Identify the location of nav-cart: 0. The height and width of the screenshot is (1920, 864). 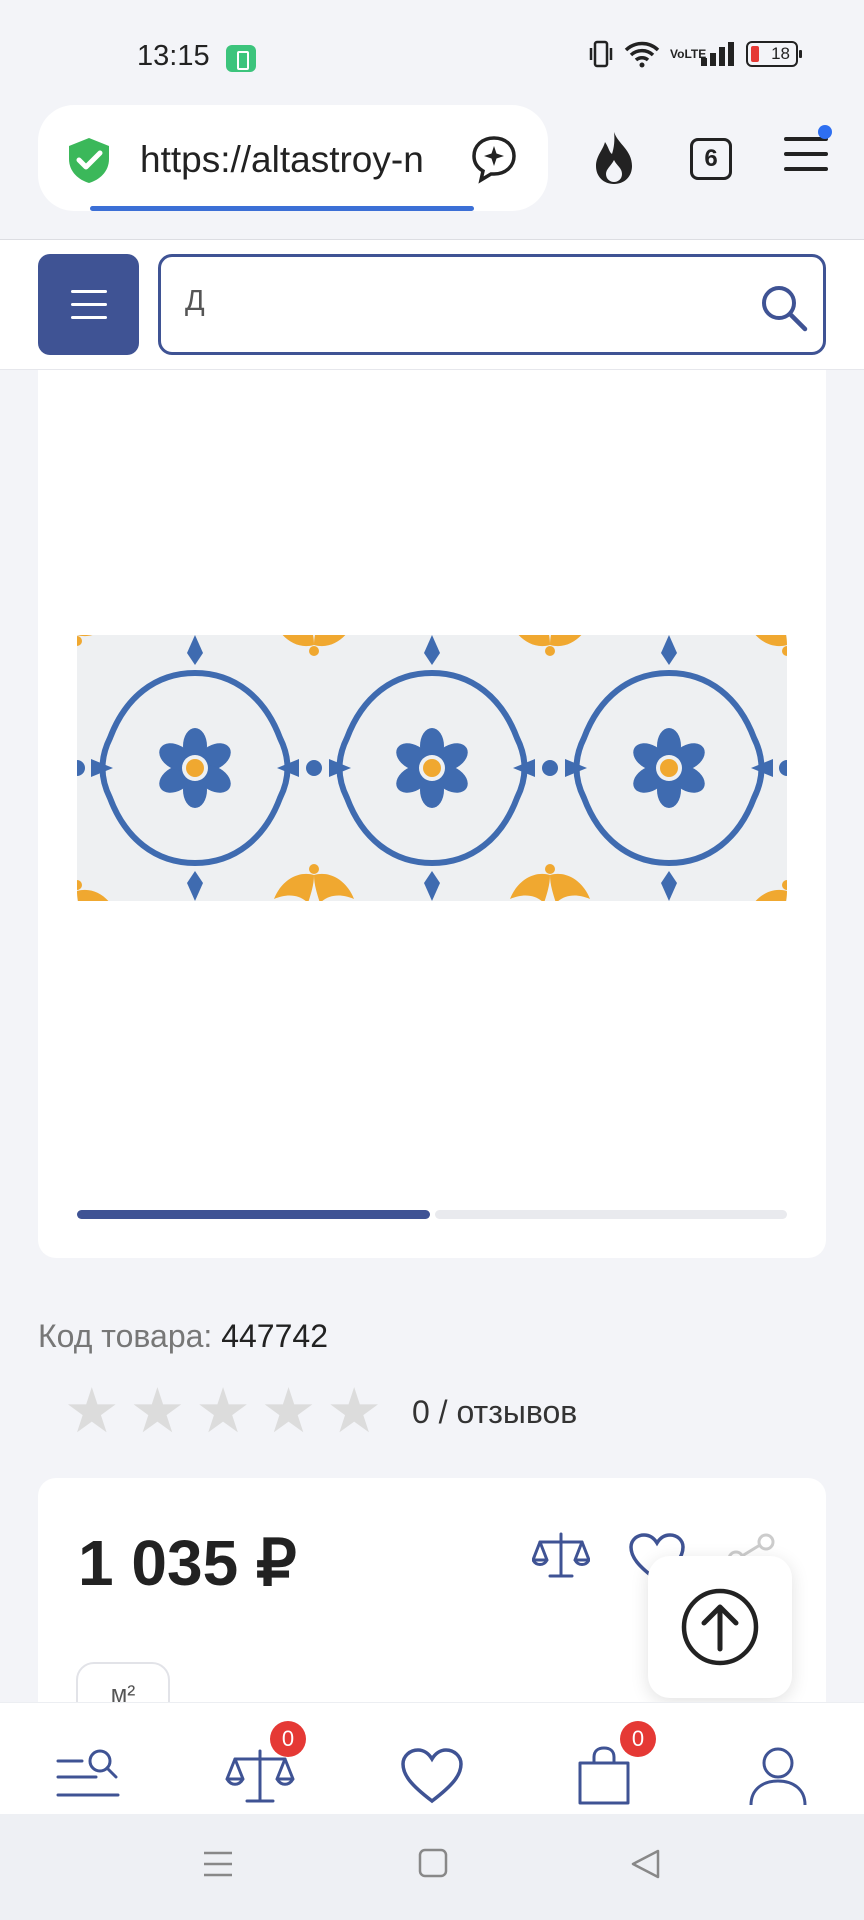
(605, 1759).